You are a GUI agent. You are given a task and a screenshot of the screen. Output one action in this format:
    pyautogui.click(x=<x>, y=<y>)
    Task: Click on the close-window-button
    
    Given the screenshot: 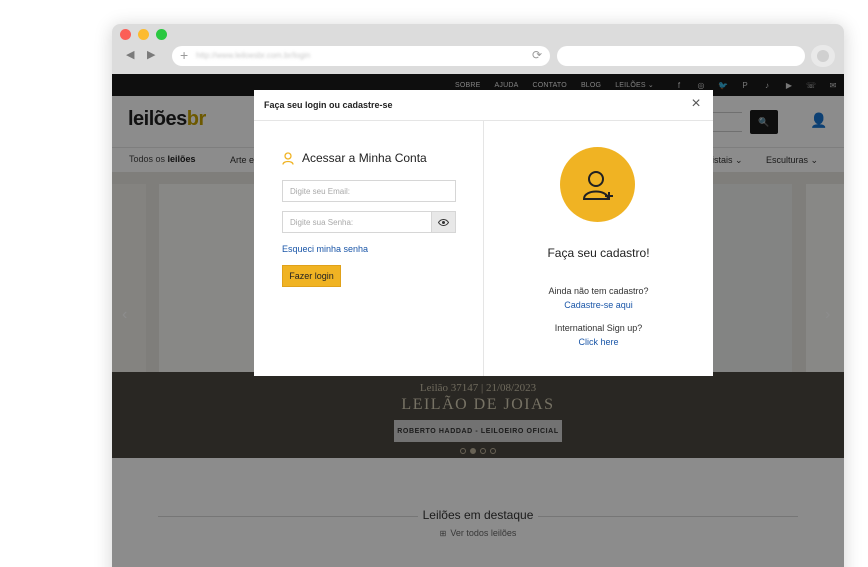 What is the action you would take?
    pyautogui.click(x=125, y=34)
    